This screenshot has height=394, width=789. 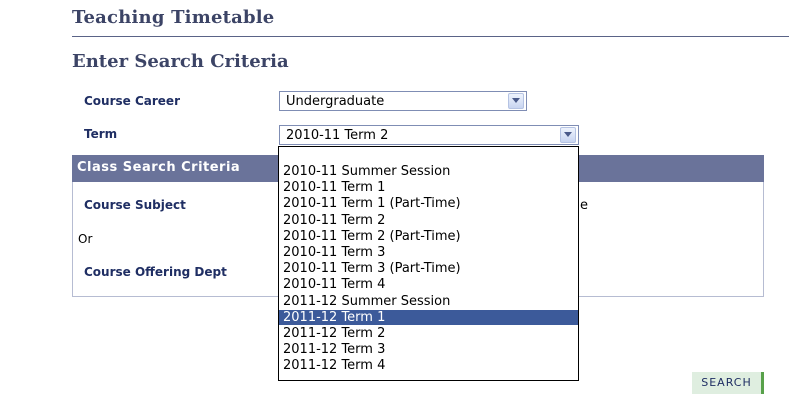 What do you see at coordinates (428, 284) in the screenshot?
I see `term-option: 2010-11 Term 4` at bounding box center [428, 284].